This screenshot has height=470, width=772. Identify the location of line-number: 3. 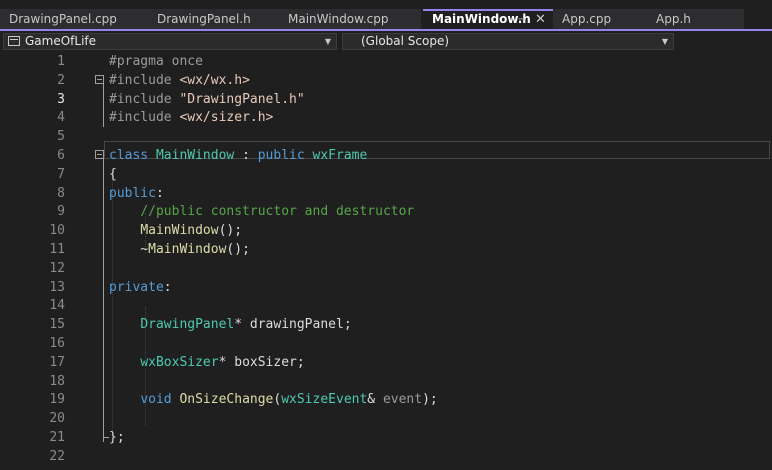
(61, 99).